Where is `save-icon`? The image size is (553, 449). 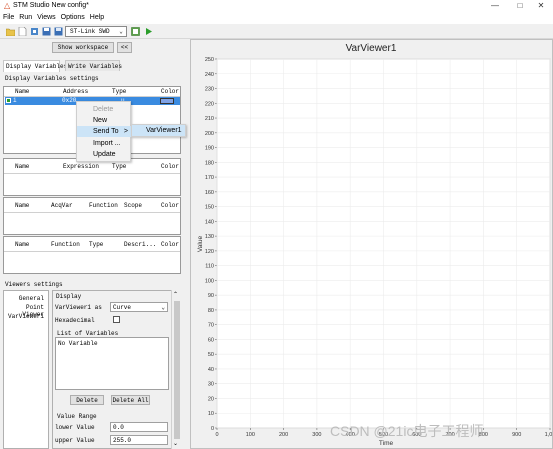 save-icon is located at coordinates (46, 31).